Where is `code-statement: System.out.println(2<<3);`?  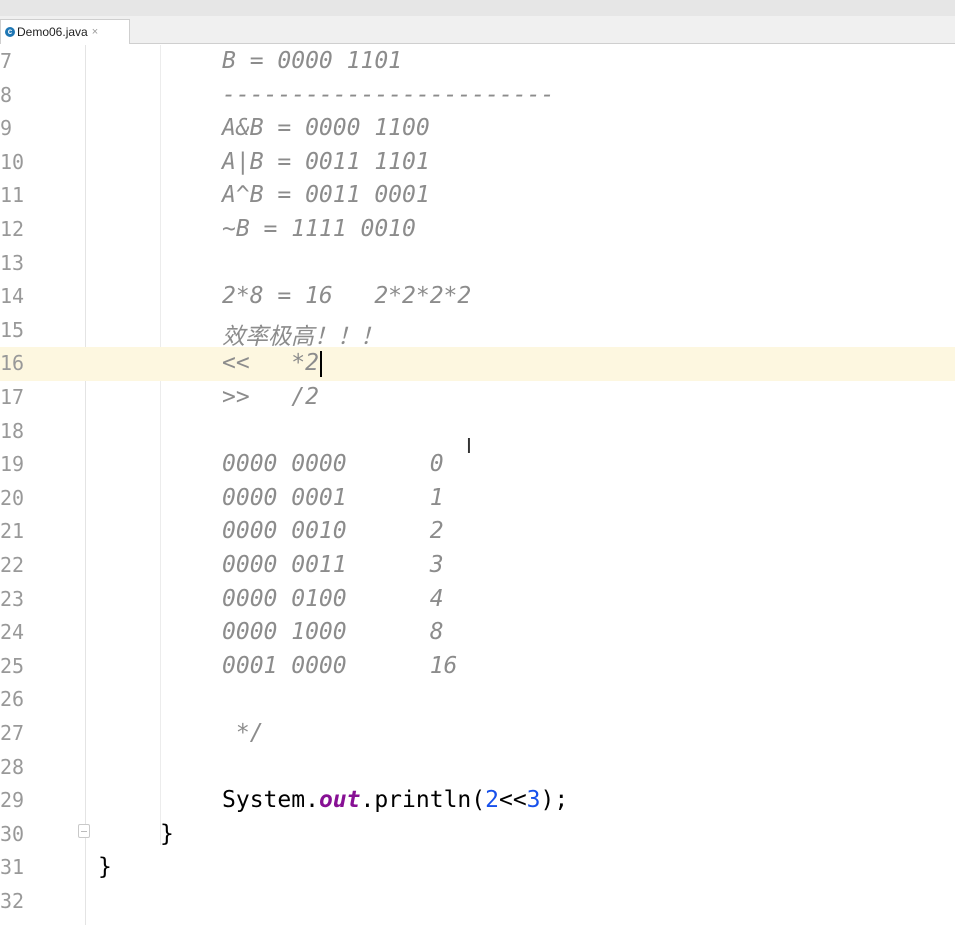 code-statement: System.out.println(2<<3); is located at coordinates (395, 800).